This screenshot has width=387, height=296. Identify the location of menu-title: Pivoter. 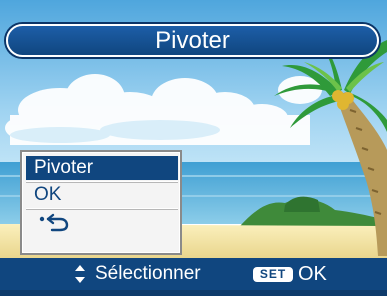
(192, 40).